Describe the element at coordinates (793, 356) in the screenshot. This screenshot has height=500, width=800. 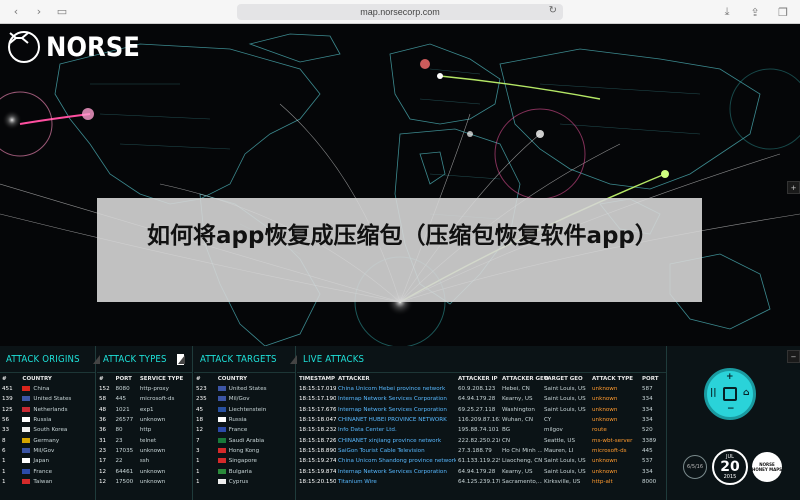
I see `side-minus-icon: −` at that location.